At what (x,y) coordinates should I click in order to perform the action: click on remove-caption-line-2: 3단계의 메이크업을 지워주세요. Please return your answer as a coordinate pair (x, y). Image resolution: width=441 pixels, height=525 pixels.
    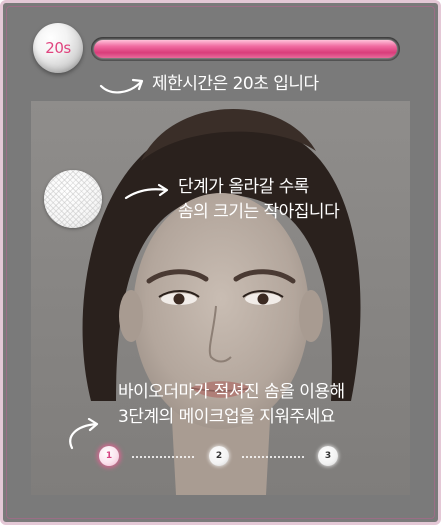
    Looking at the image, I should click on (226, 417).